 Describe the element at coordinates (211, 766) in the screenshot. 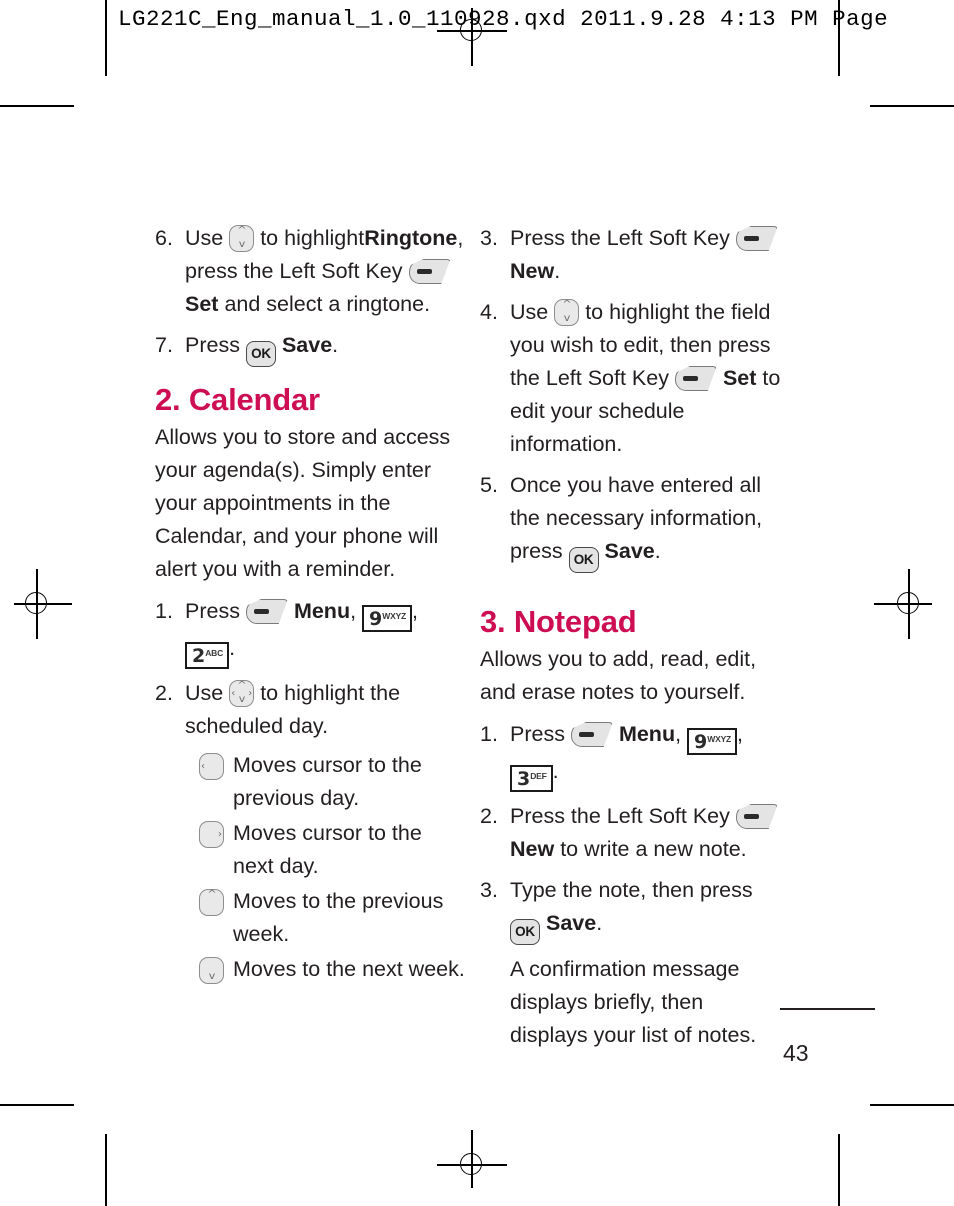

I see `nav-key-left-icon: ‹` at that location.